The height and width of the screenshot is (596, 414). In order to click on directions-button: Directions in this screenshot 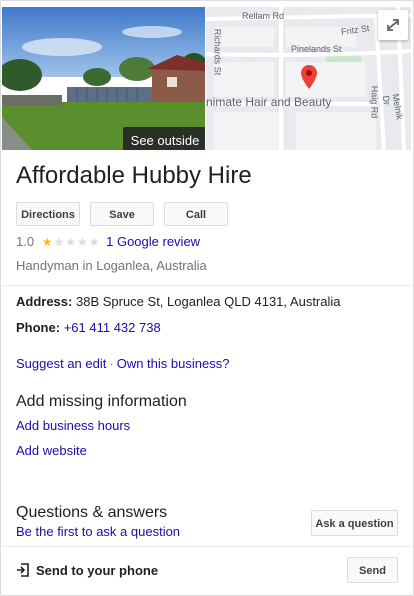, I will do `click(48, 214)`.